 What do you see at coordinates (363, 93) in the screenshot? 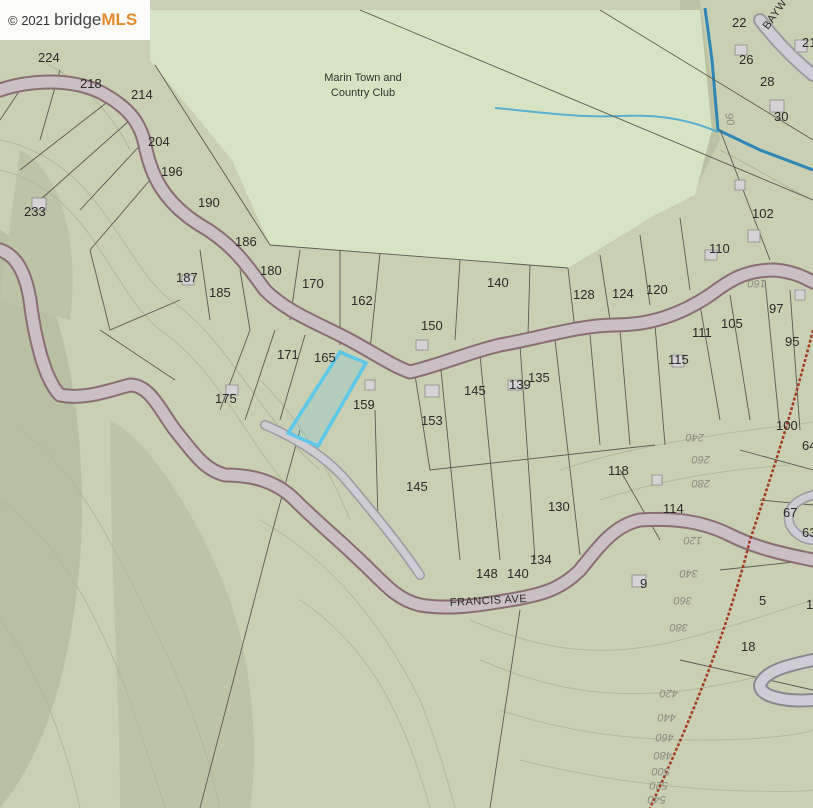
I see `club-label-line2: Country Club` at bounding box center [363, 93].